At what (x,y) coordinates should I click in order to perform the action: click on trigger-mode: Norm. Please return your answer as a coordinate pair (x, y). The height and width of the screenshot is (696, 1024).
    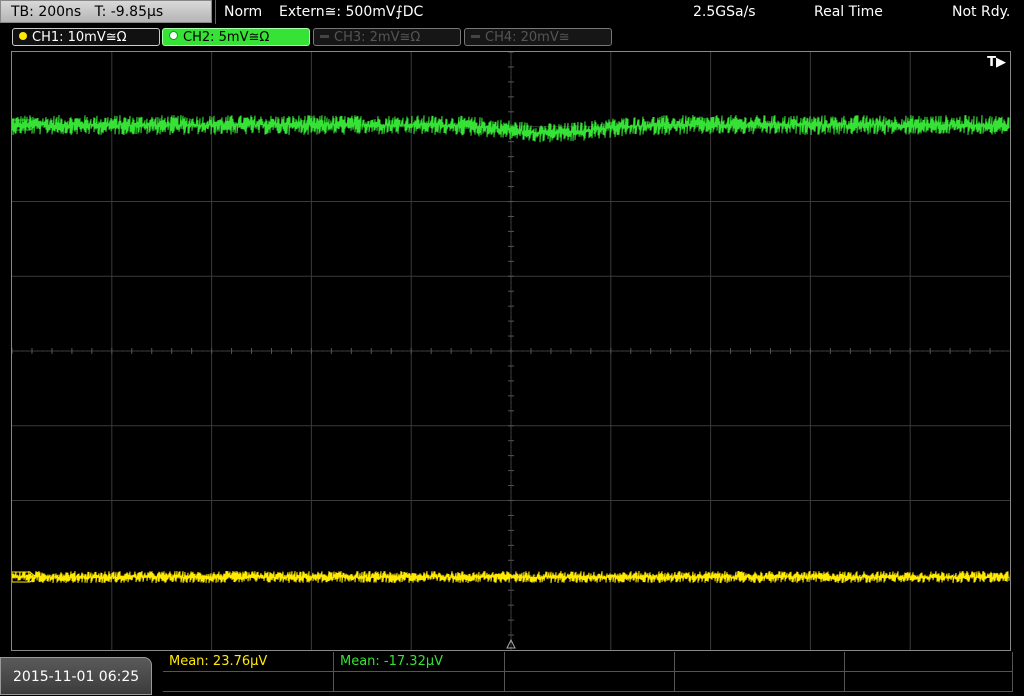
    Looking at the image, I should click on (243, 12).